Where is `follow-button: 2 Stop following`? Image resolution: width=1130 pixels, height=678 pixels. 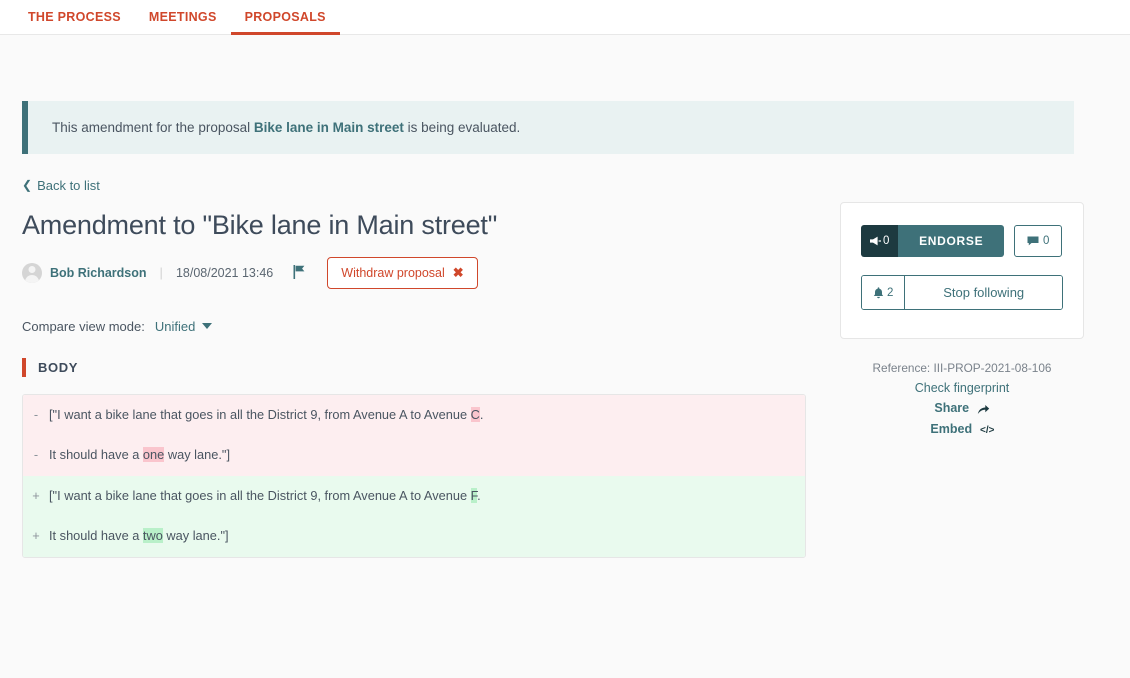 follow-button: 2 Stop following is located at coordinates (962, 292).